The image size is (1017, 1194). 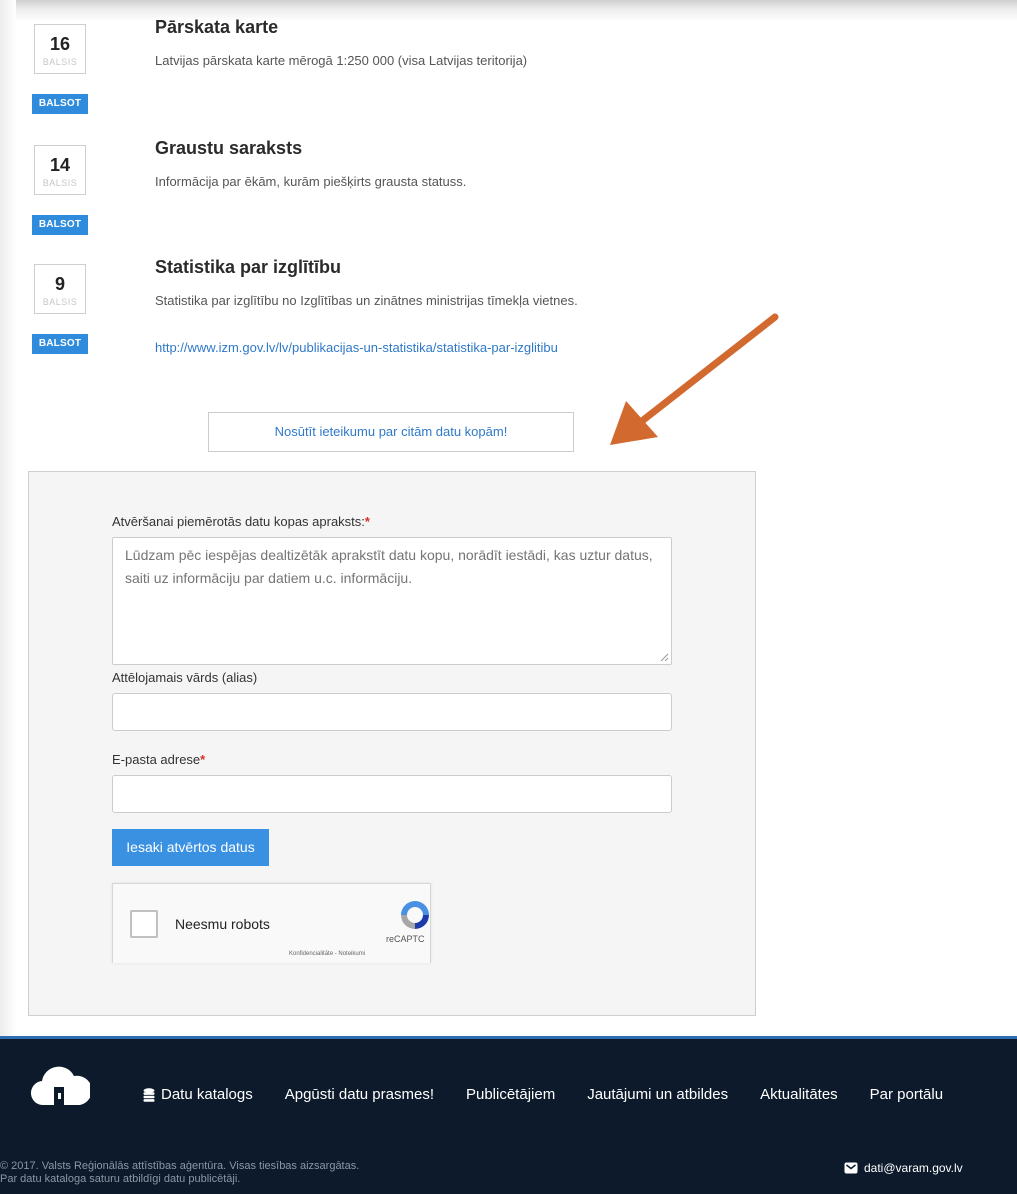 What do you see at coordinates (391, 432) in the screenshot?
I see `suggest-dataset-button: Nosūtīt ieteikumu par citām datu kopām!` at bounding box center [391, 432].